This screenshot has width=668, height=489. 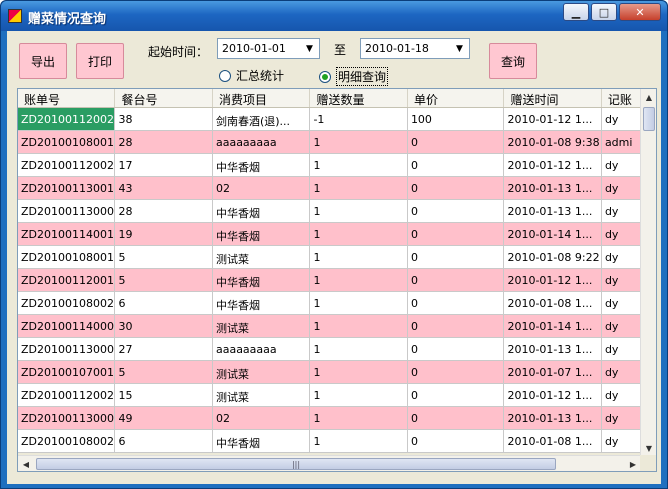 What do you see at coordinates (67, 303) in the screenshot?
I see `table-cell: ZD201001080025` at bounding box center [67, 303].